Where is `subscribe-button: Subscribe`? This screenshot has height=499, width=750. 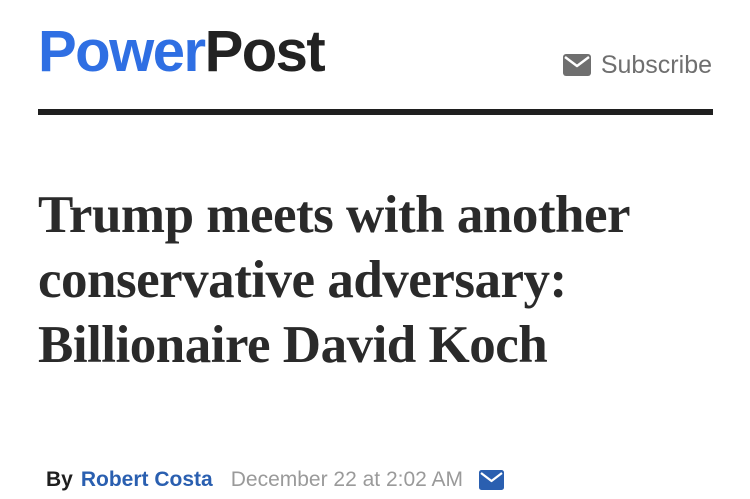
subscribe-button: Subscribe is located at coordinates (637, 65).